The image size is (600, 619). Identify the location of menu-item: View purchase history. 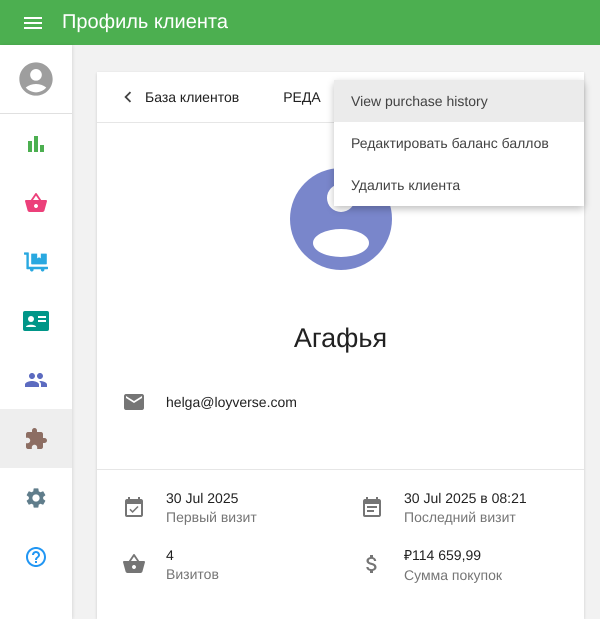
(459, 101).